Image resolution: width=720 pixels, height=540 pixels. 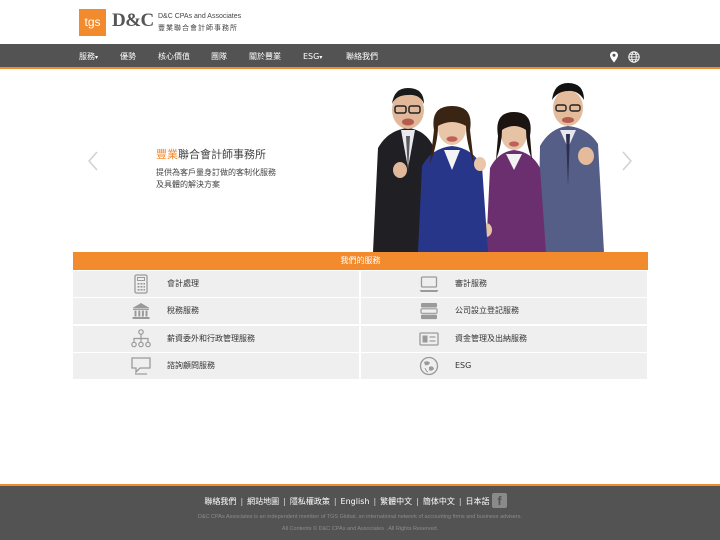 I want to click on nav-item-esg: ESG▾, so click(x=312, y=56).